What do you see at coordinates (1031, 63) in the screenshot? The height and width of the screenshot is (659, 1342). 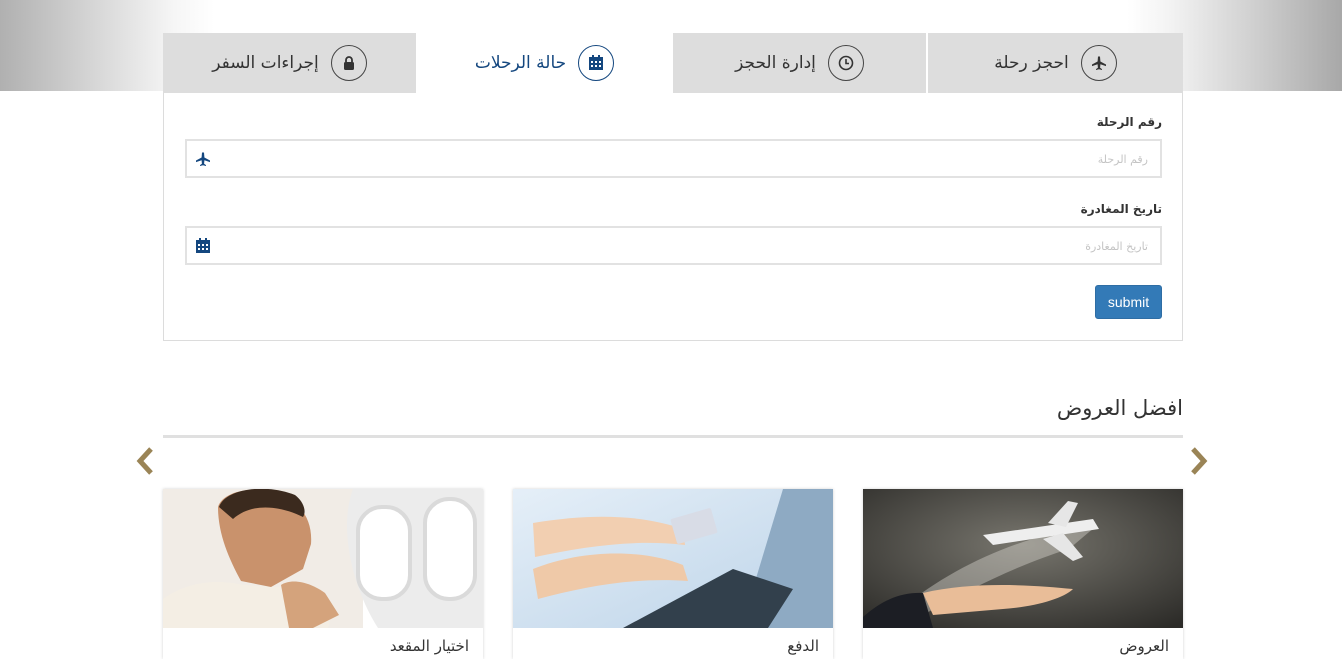 I see `tab-label: احجز رحلة` at bounding box center [1031, 63].